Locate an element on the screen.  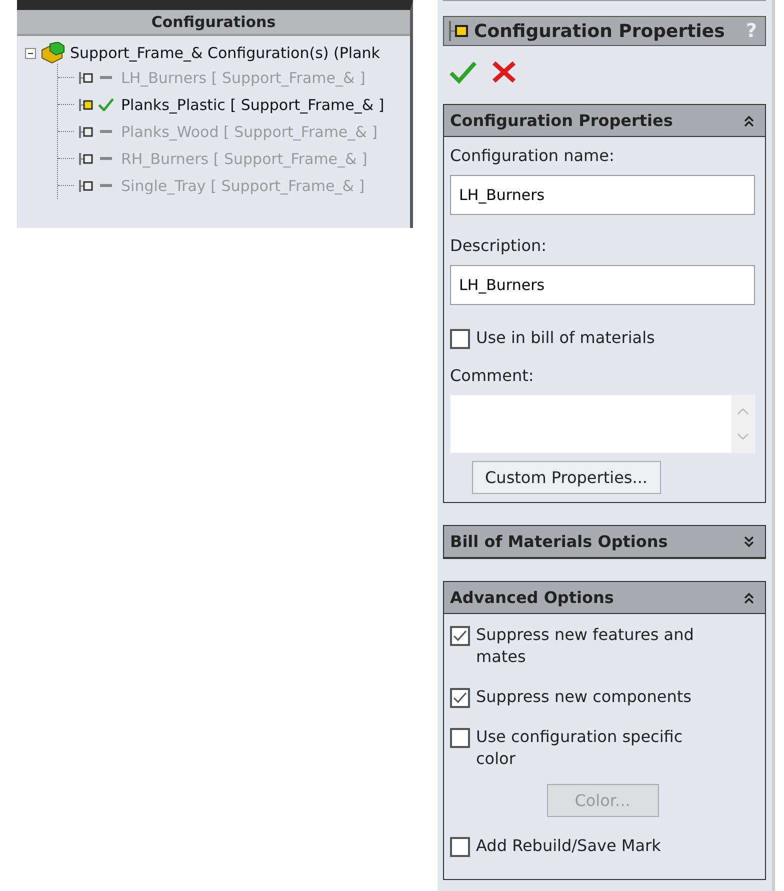
section-header: Configuration Properties is located at coordinates (604, 121).